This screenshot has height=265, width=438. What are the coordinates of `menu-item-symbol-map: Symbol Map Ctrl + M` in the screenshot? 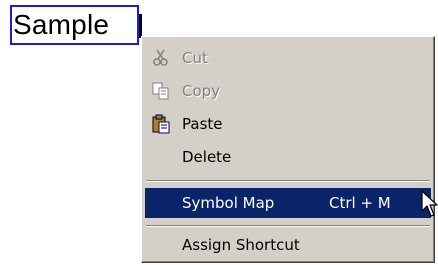 It's located at (288, 203).